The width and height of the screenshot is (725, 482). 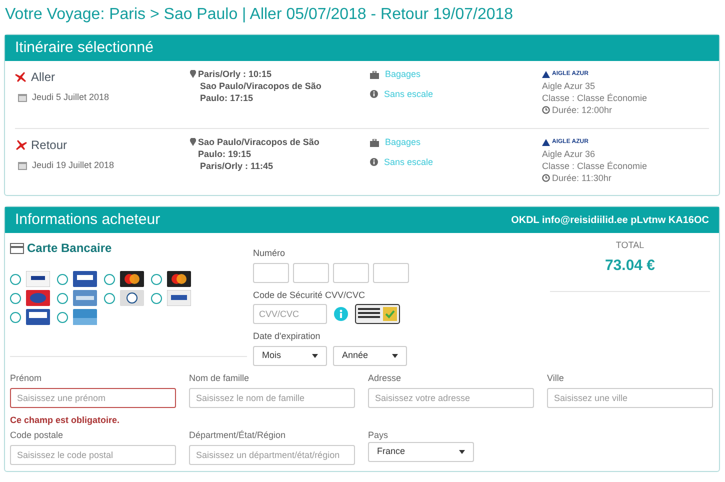 I want to click on total-amount: 73.04 €, so click(x=630, y=266).